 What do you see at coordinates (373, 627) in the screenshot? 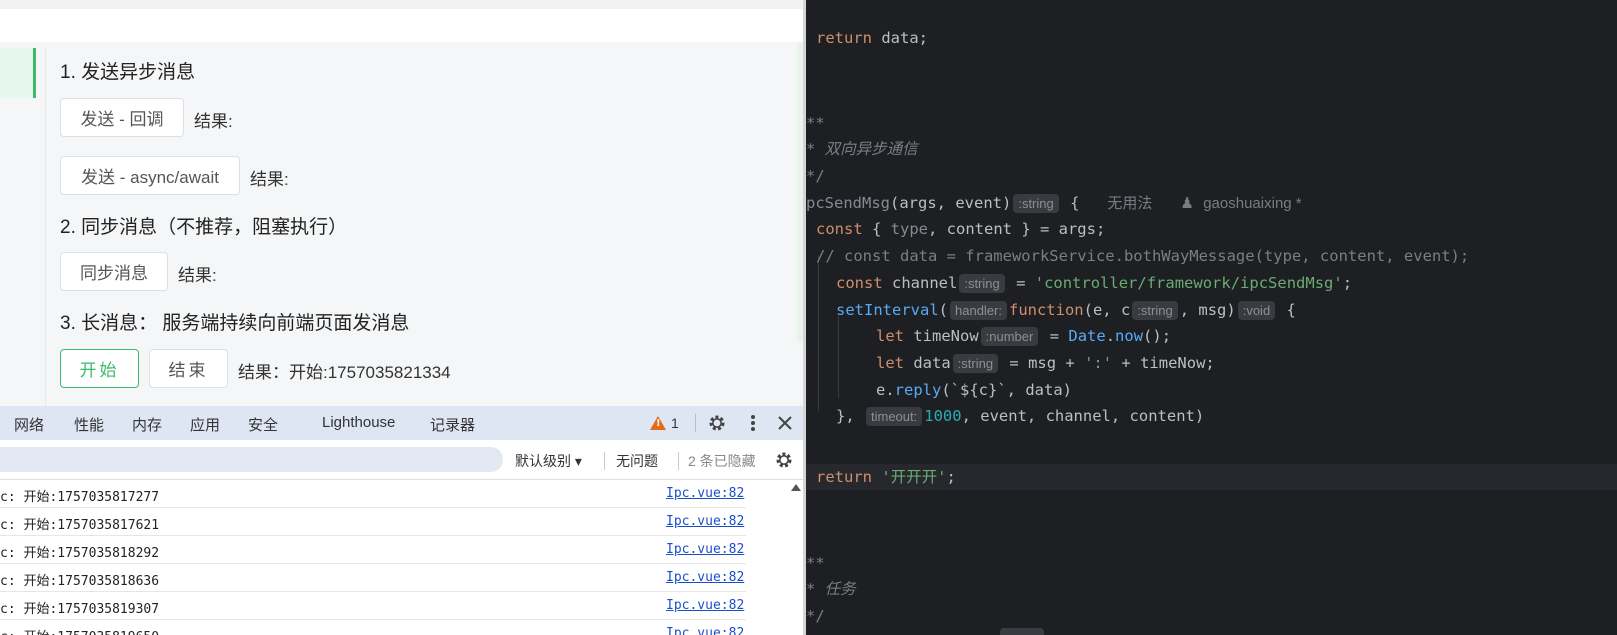
I see `console-log-row: c: 开始:1757035819650 Ipc.vue:82` at bounding box center [373, 627].